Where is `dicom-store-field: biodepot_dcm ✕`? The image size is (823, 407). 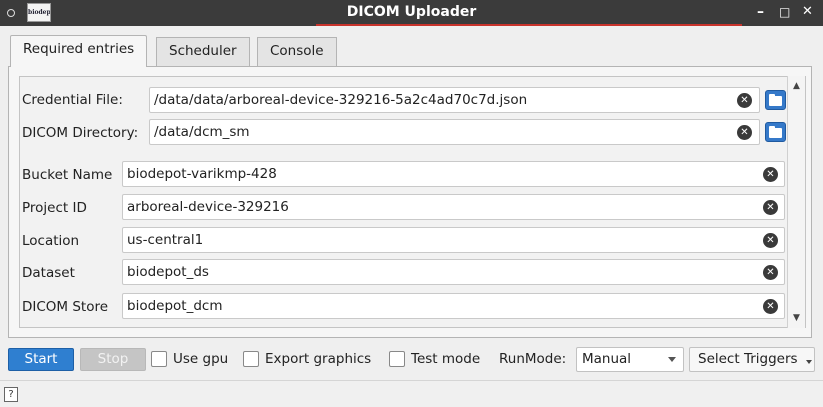
dicom-store-field: biodepot_dcm ✕ is located at coordinates (453, 306).